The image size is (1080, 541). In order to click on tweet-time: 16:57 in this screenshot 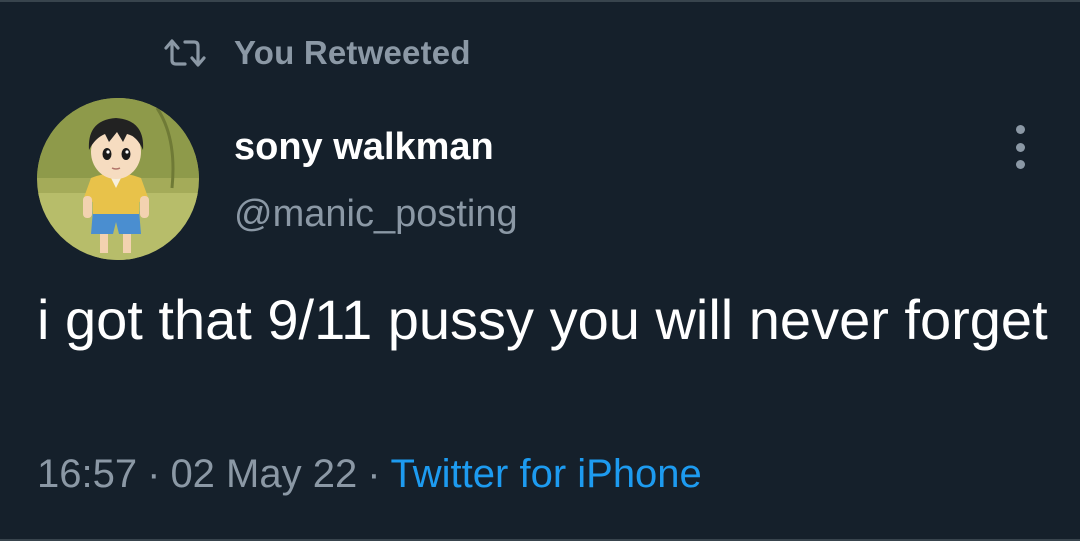, I will do `click(87, 474)`.